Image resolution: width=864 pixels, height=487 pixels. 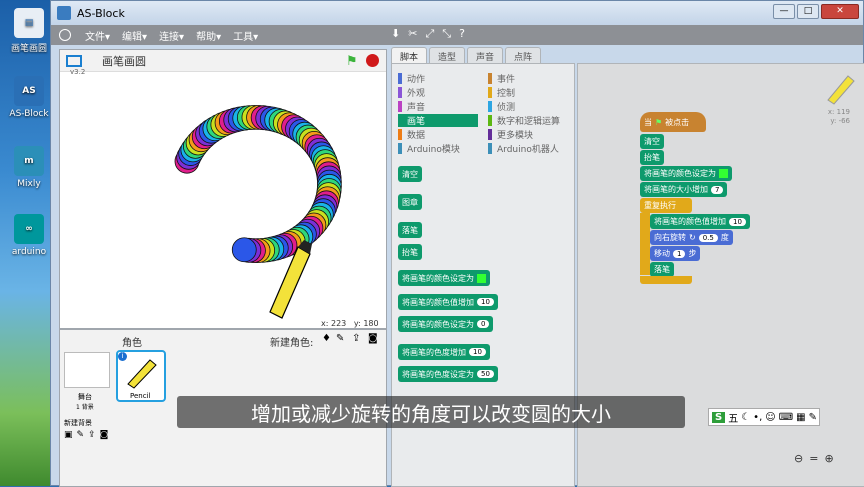 What do you see at coordinates (78, 423) in the screenshot?
I see `new-backdrop-label: 新建背景` at bounding box center [78, 423].